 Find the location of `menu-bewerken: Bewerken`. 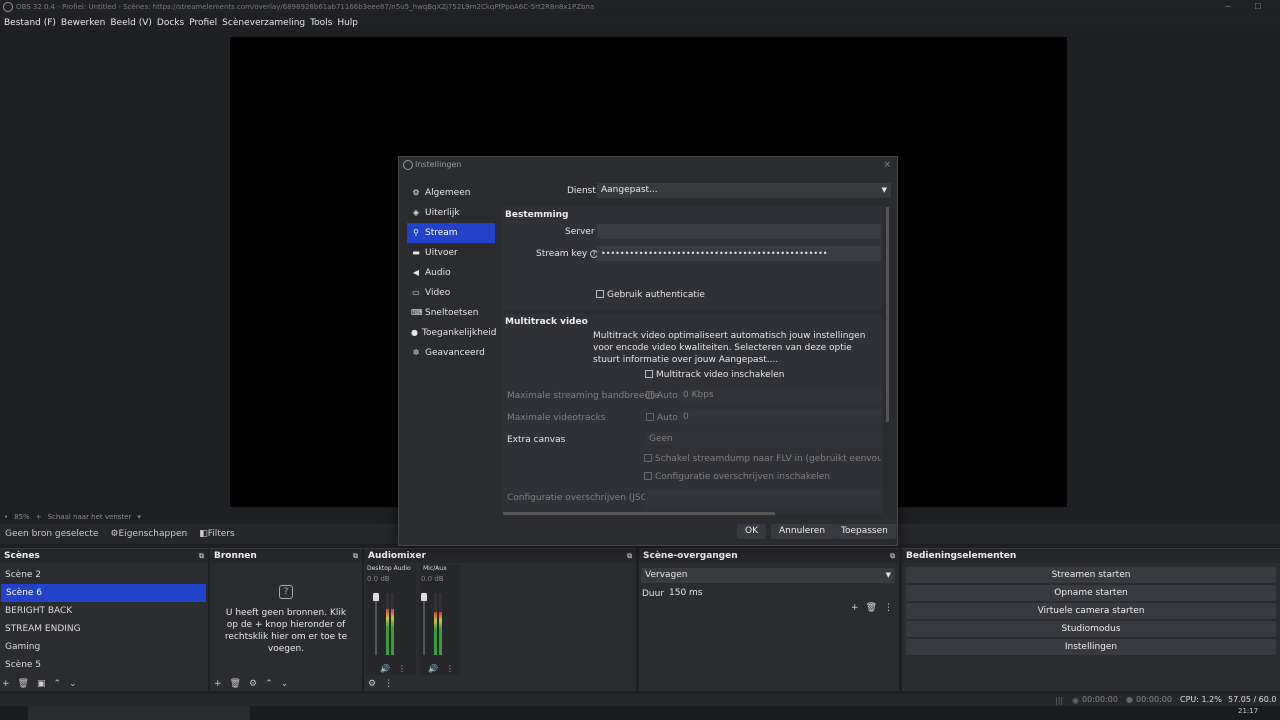

menu-bewerken: Bewerken is located at coordinates (83, 23).